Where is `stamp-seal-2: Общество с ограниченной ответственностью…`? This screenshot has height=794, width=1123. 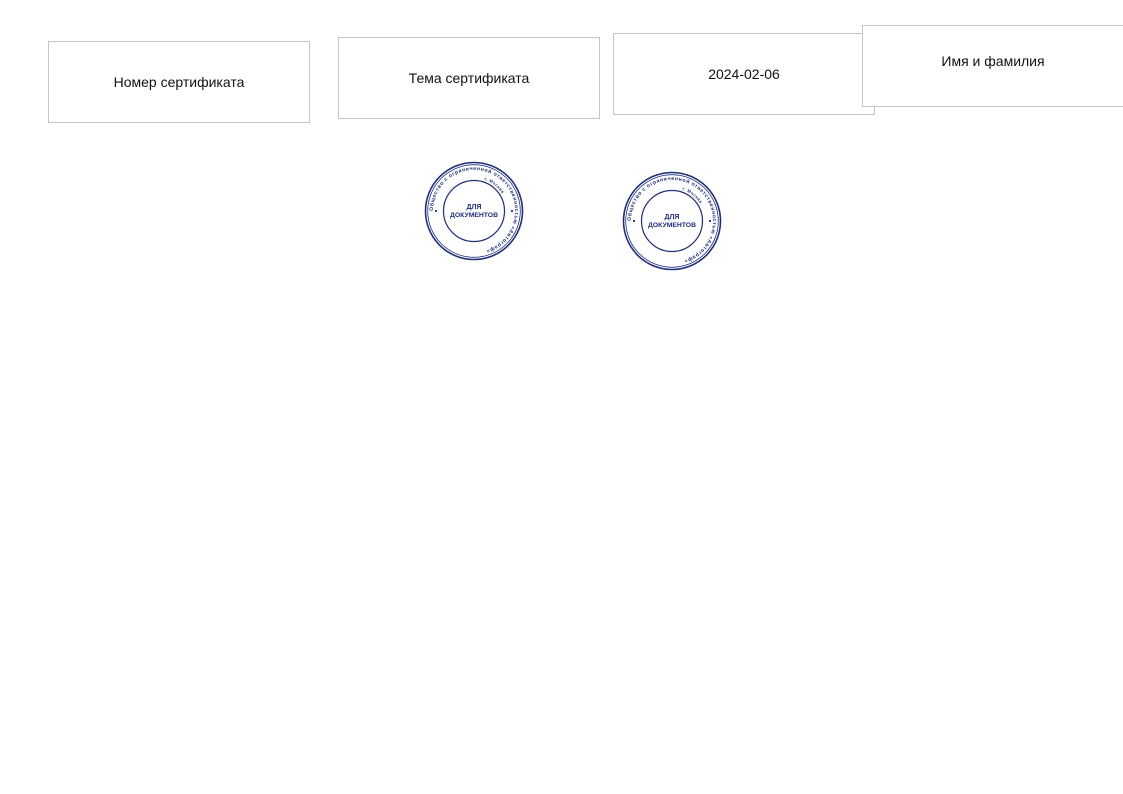 stamp-seal-2: Общество с ограниченной ответственностью… is located at coordinates (672, 221).